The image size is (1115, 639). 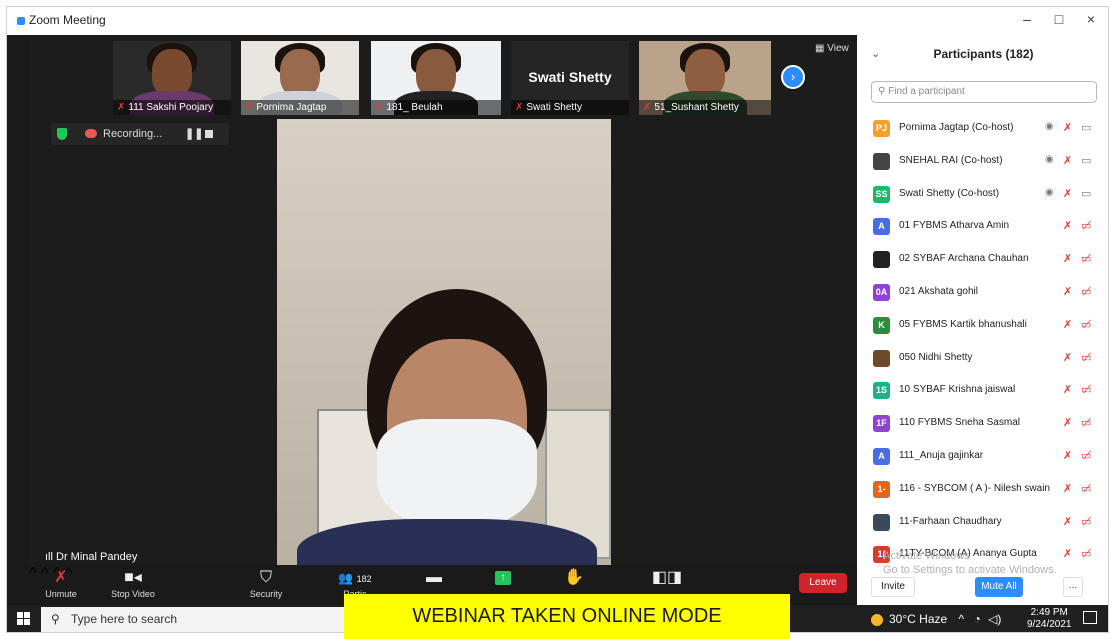 What do you see at coordinates (926, 91) in the screenshot?
I see `search-placeholder: Find a participant` at bounding box center [926, 91].